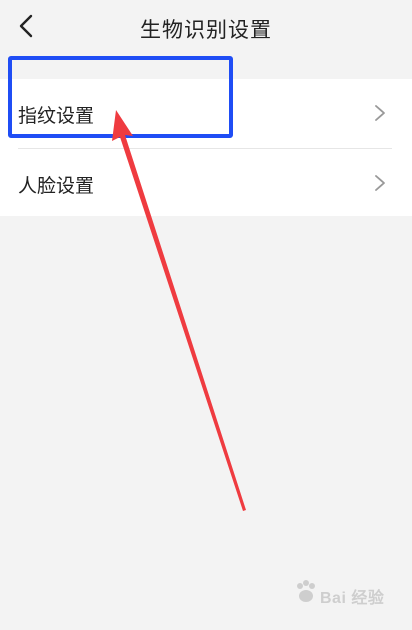  I want to click on list-item-label: 人脸设置, so click(56, 186).